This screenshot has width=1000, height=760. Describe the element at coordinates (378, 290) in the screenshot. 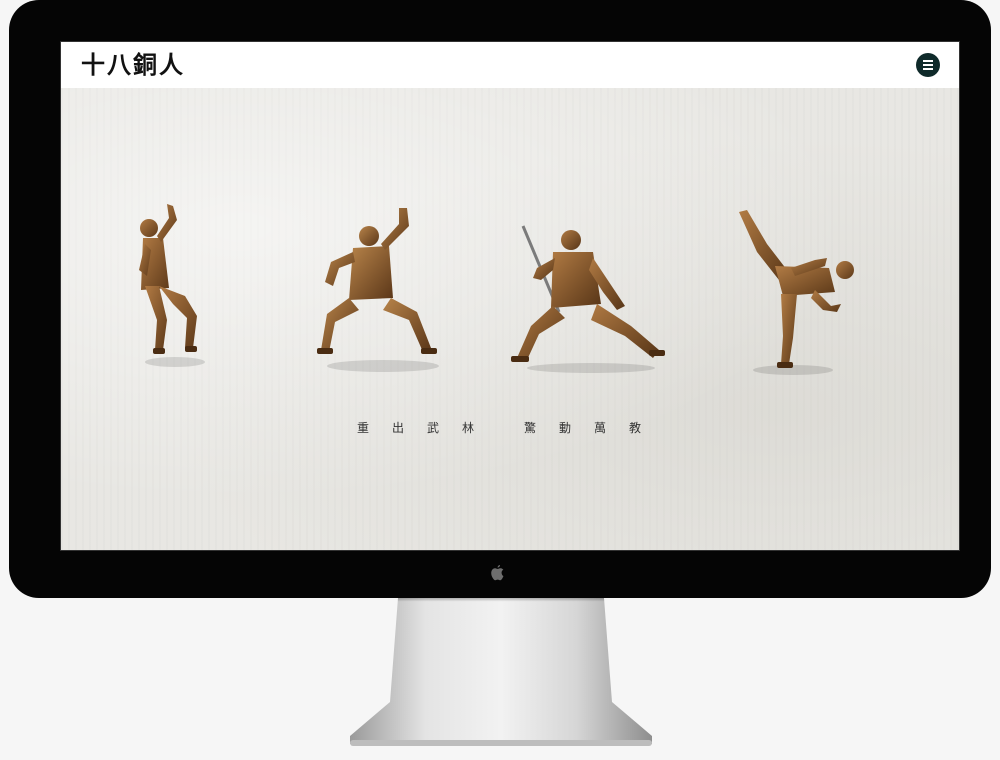

I see `bronze-statue-horse-stance` at that location.